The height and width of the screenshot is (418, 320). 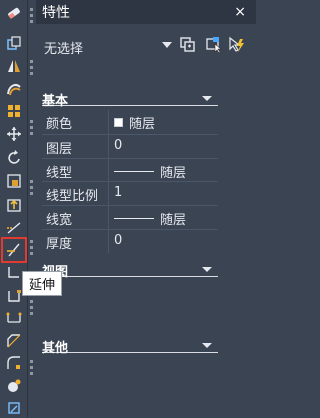 I want to click on move-icon, so click(x=14, y=134).